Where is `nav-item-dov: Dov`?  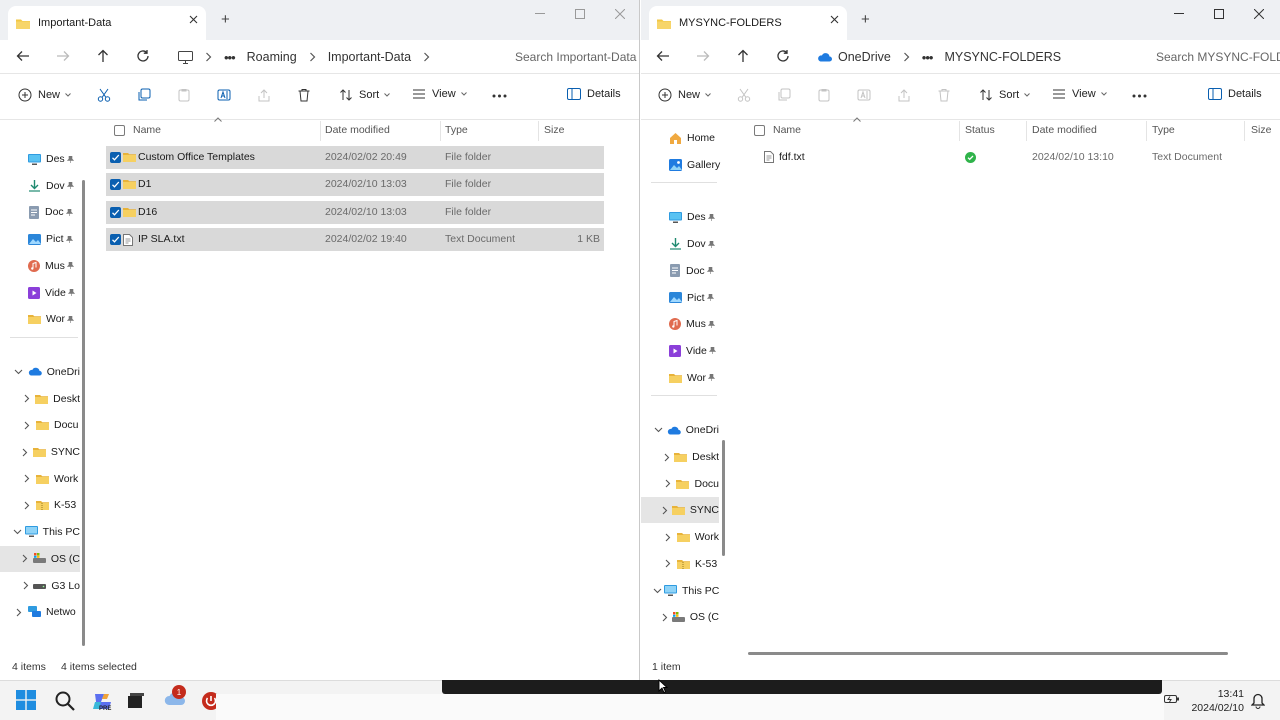 nav-item-dov: Dov is located at coordinates (680, 244).